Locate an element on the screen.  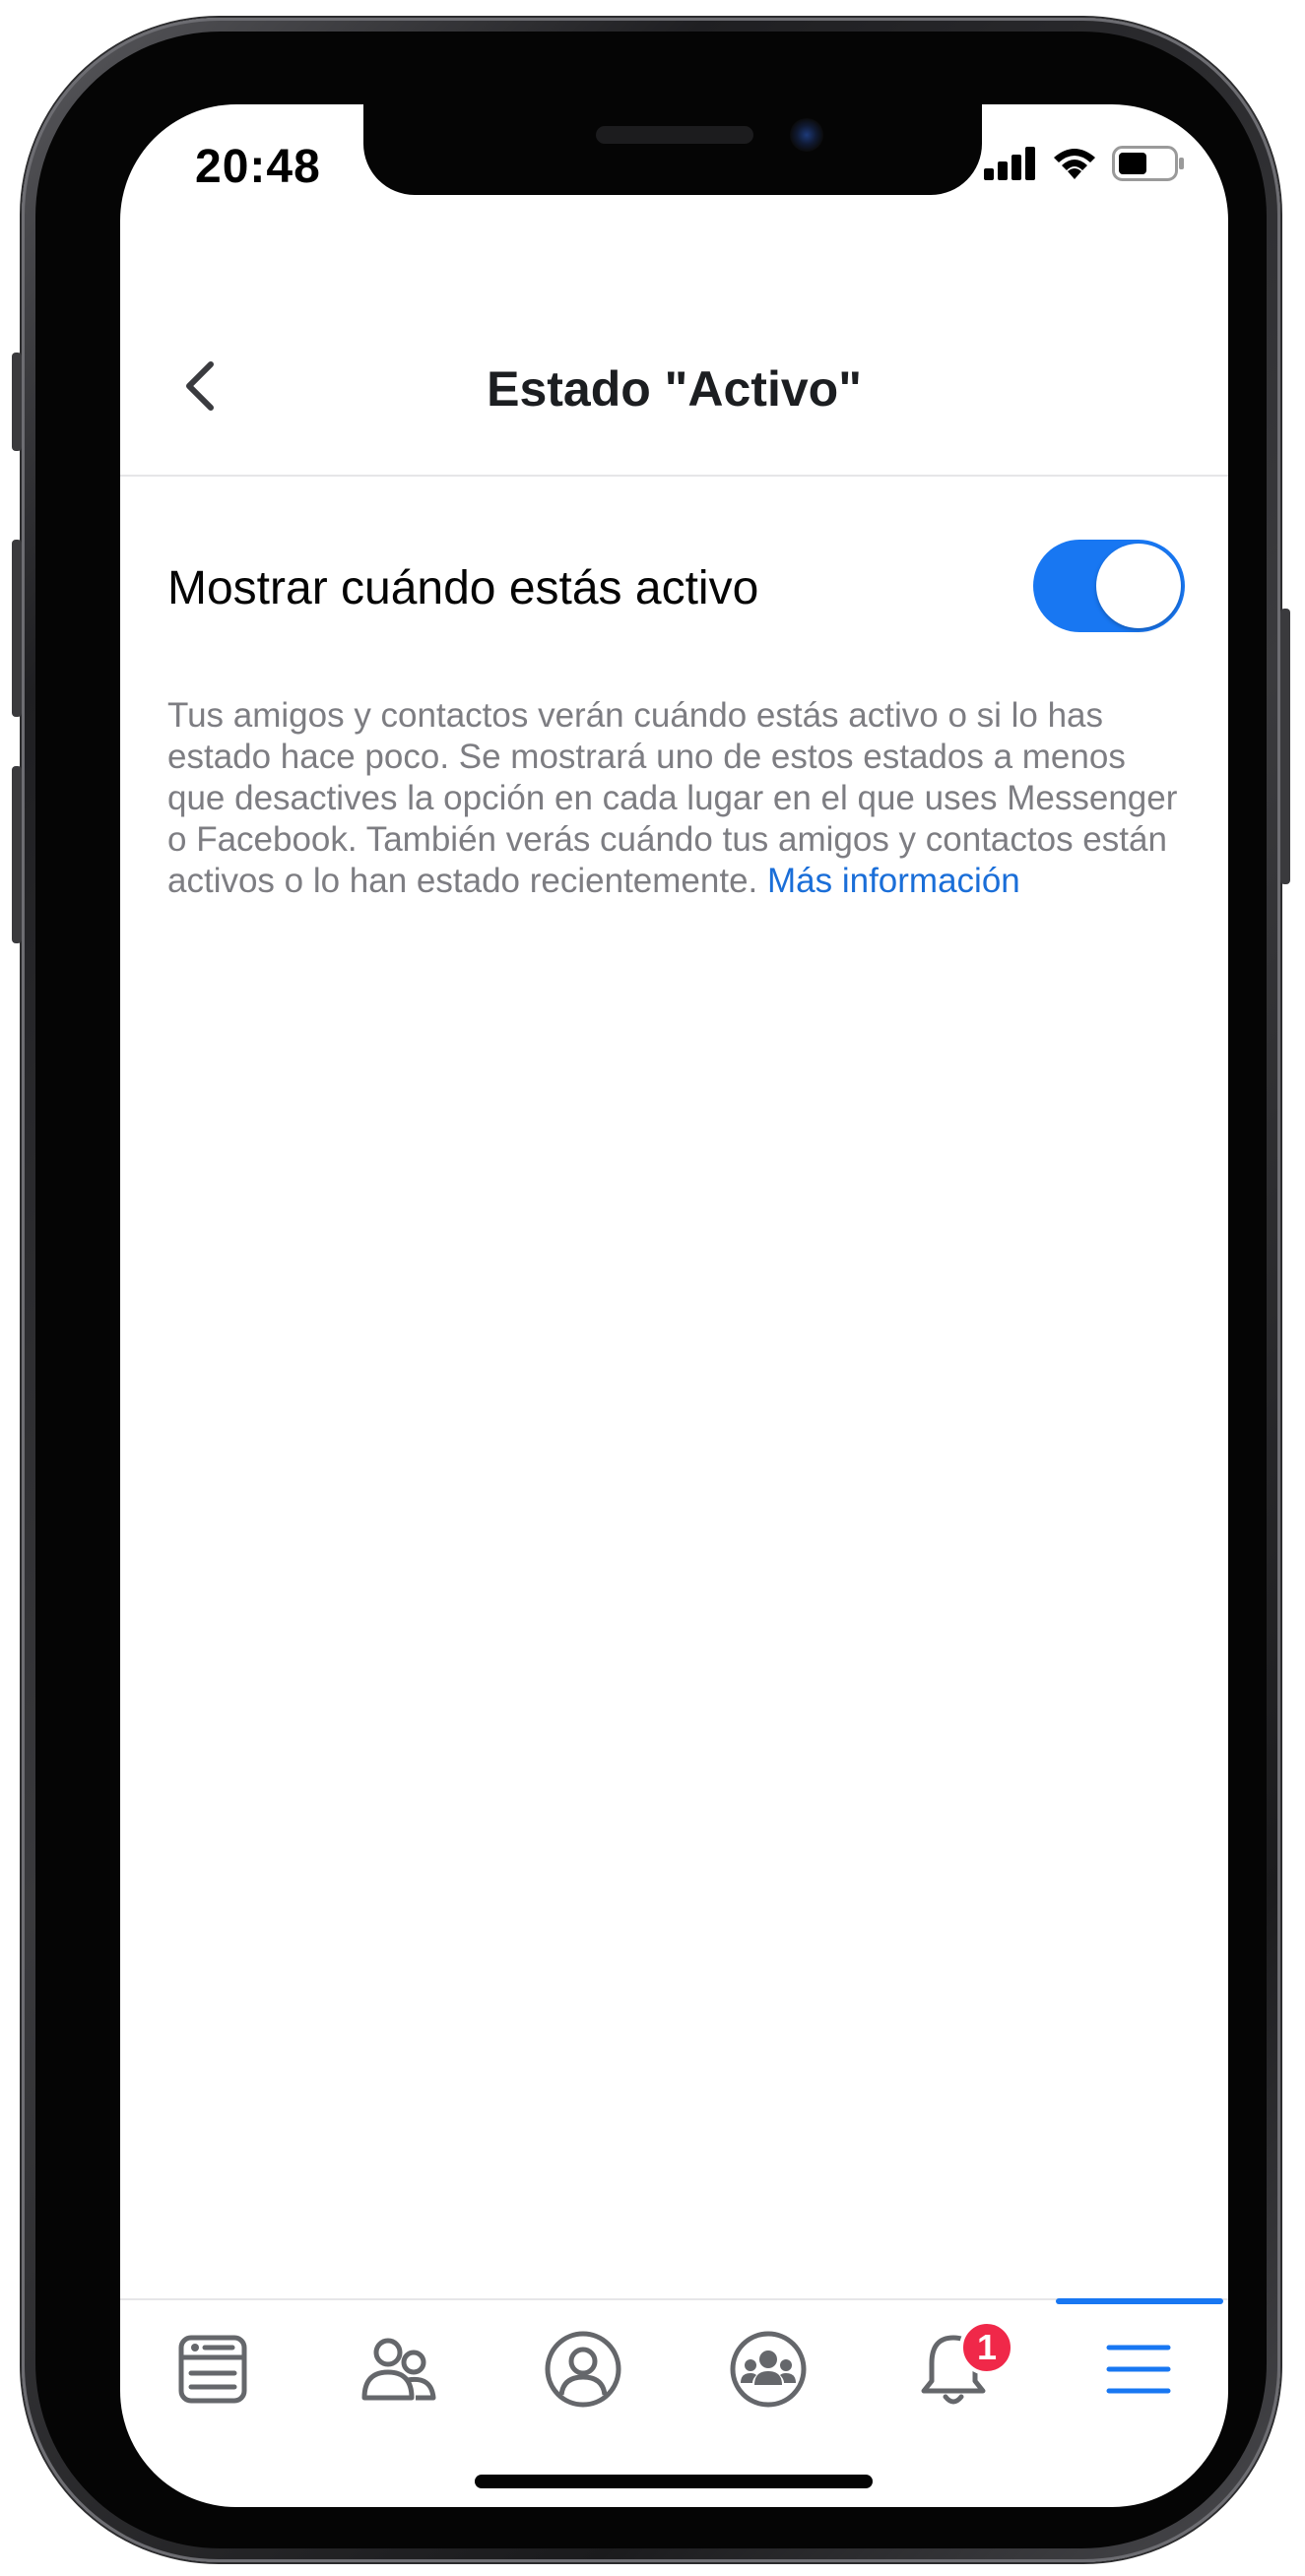
tab-groups is located at coordinates (768, 2369).